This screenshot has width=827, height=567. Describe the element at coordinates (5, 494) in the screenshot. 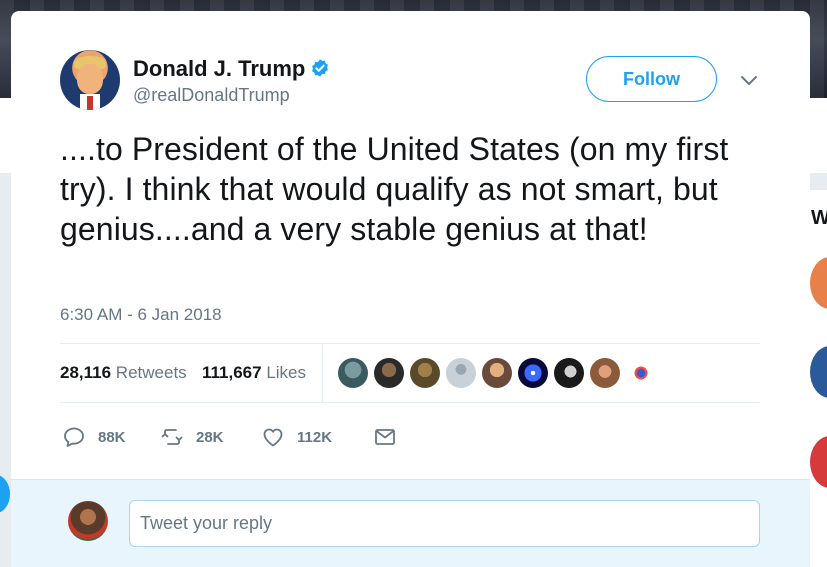

I see `background-compose-button` at that location.